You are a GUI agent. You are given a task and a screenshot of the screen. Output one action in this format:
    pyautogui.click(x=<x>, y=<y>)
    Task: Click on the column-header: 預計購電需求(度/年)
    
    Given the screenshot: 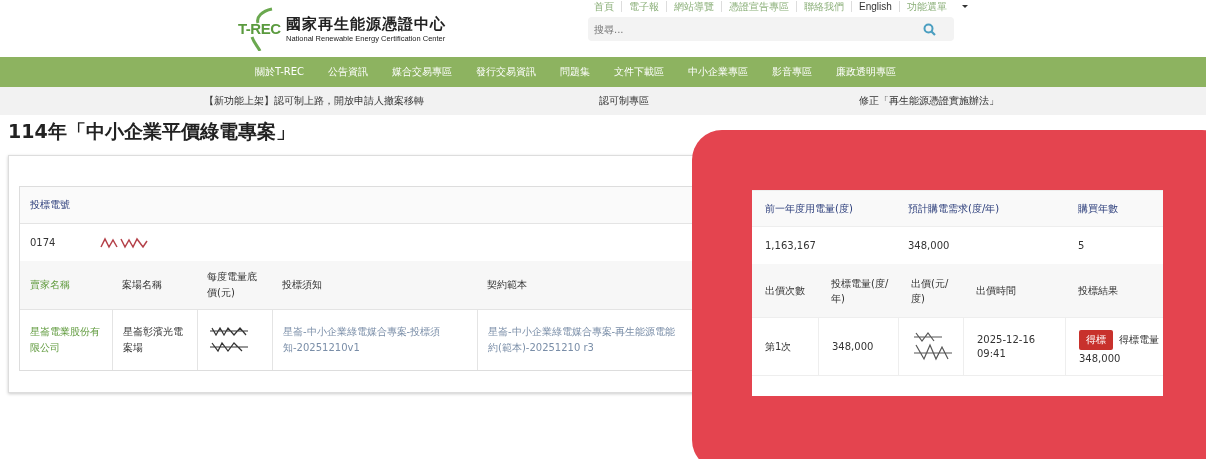 What is the action you would take?
    pyautogui.click(x=954, y=208)
    